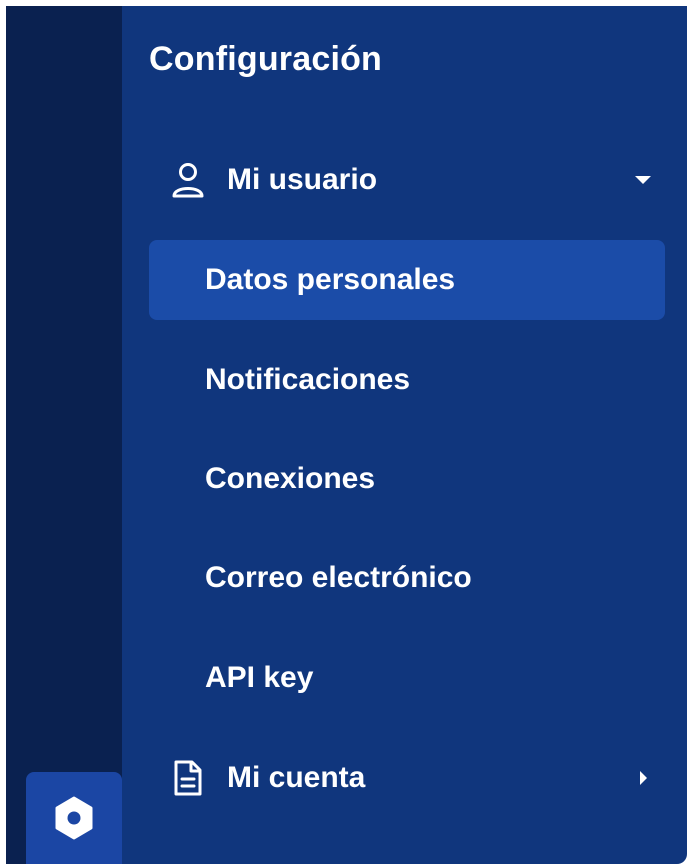 This screenshot has height=866, width=687. I want to click on sidebar-item-api-key: API key, so click(407, 678).